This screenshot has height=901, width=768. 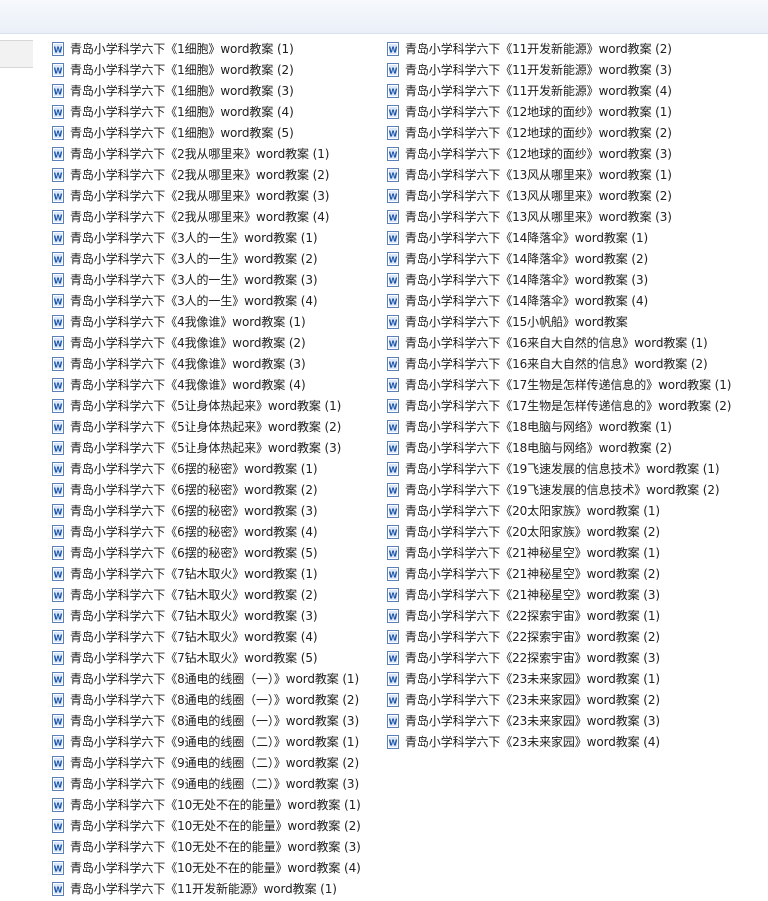 What do you see at coordinates (529, 69) in the screenshot?
I see `file-item: W 青岛小学科学六下《11开发新能源》word教案 (3)` at bounding box center [529, 69].